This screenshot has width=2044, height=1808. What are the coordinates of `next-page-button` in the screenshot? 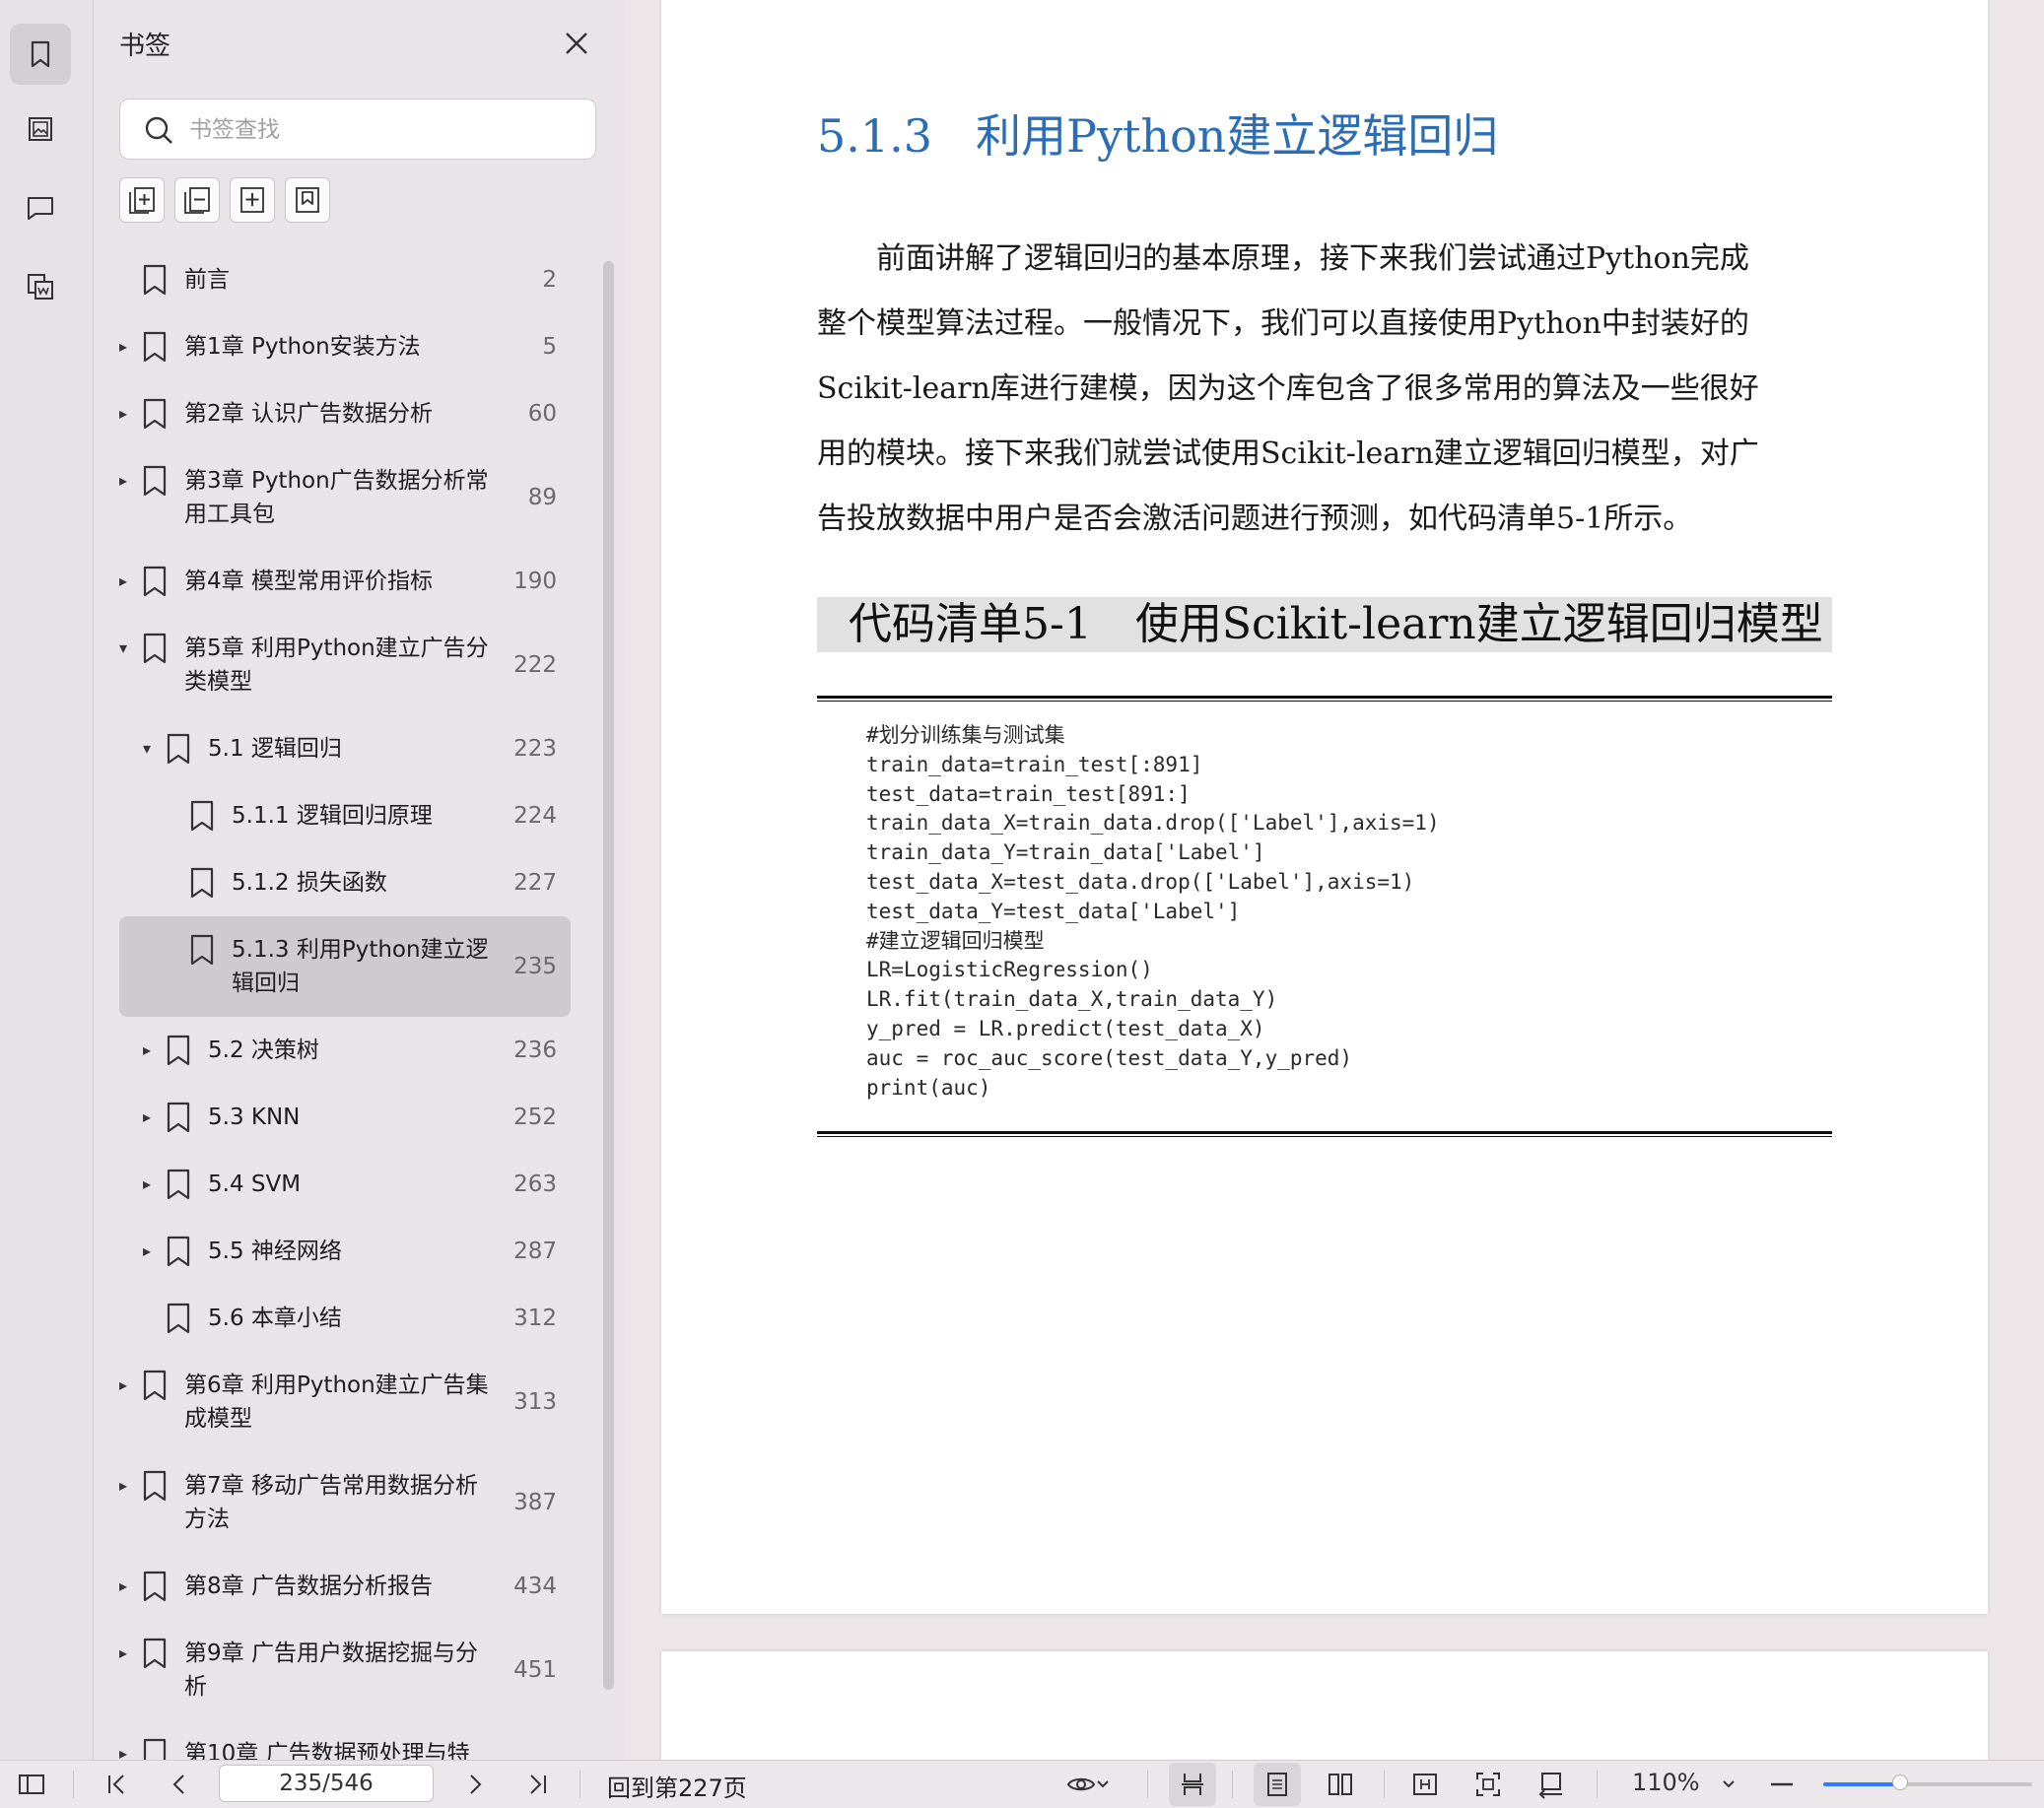 It's located at (475, 1785).